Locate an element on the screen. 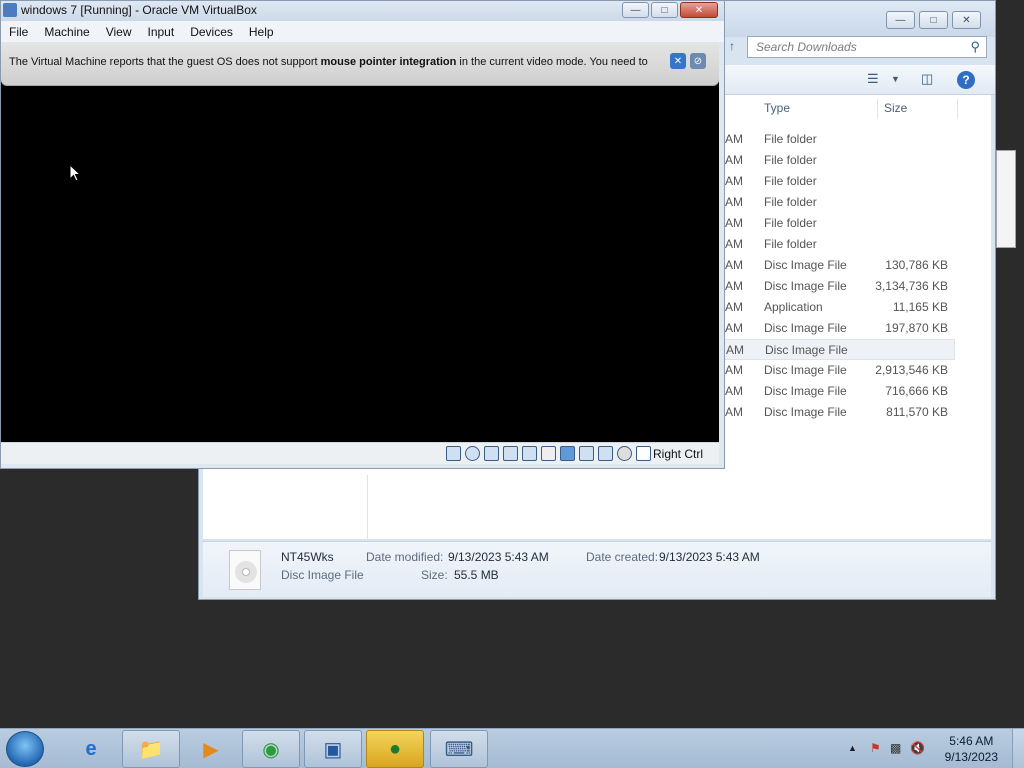 The height and width of the screenshot is (768, 1024). virtualbox-menubar: File Machine View Input Devices Help is located at coordinates (362, 31).